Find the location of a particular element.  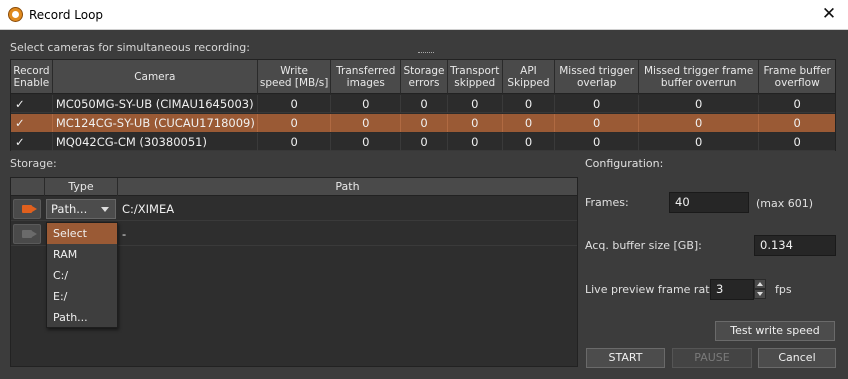

storage-header-path: Path is located at coordinates (347, 187).